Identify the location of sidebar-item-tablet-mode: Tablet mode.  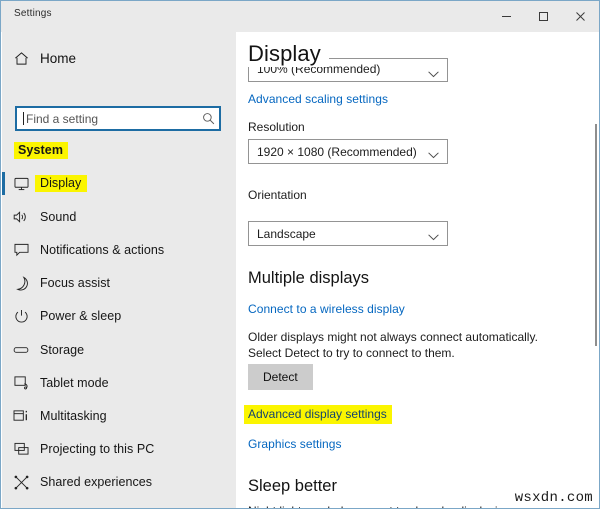
(119, 382).